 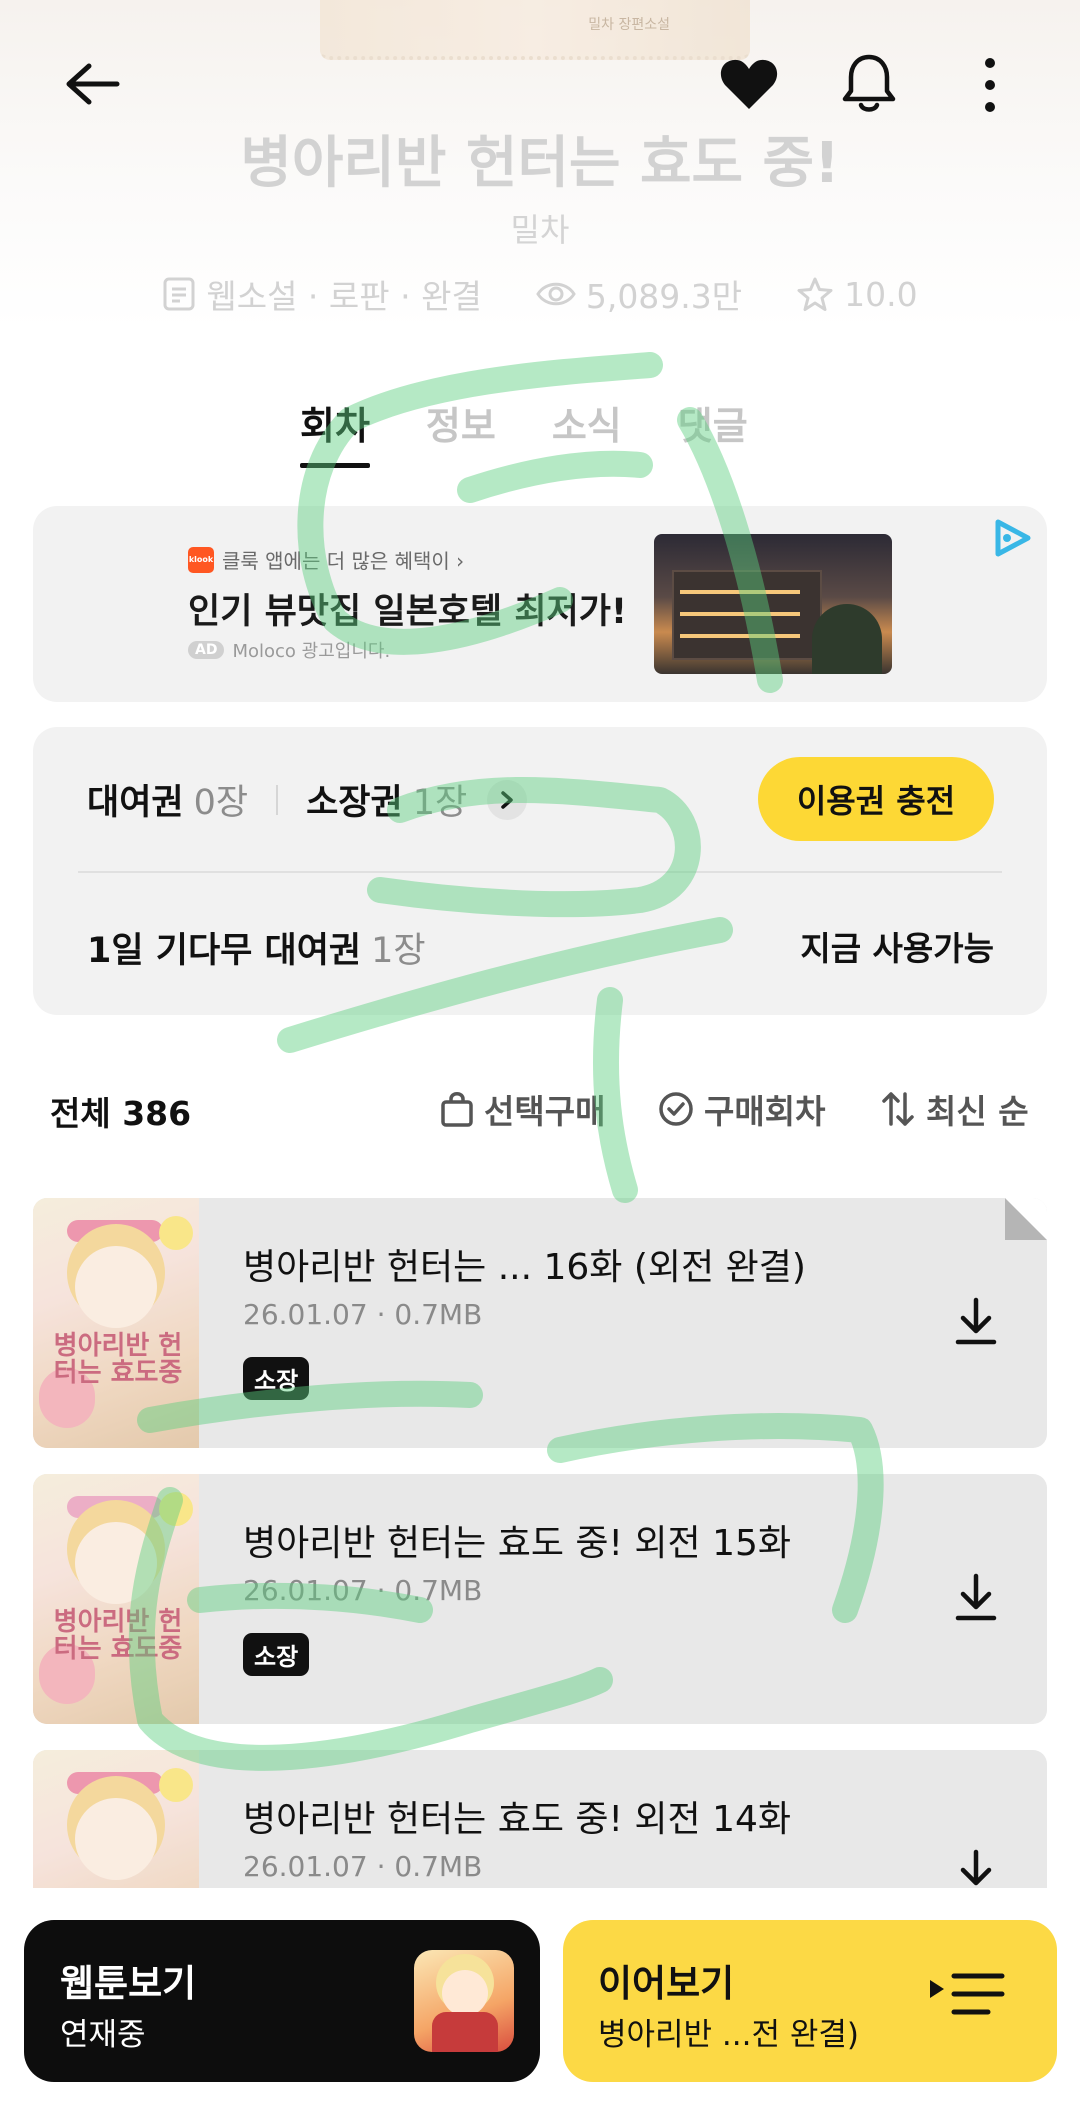 I want to click on bell-icon, so click(x=869, y=83).